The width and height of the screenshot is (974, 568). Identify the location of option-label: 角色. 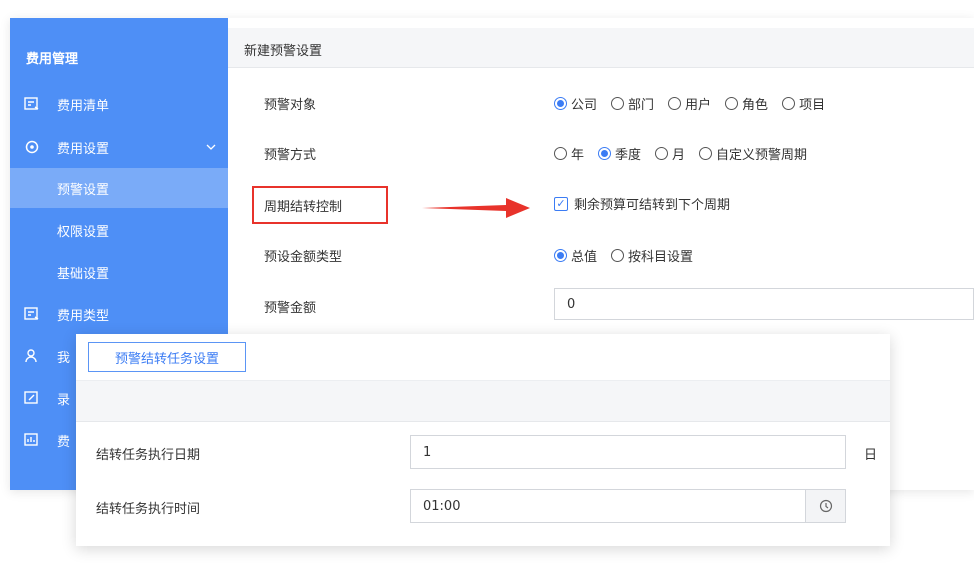
(755, 105).